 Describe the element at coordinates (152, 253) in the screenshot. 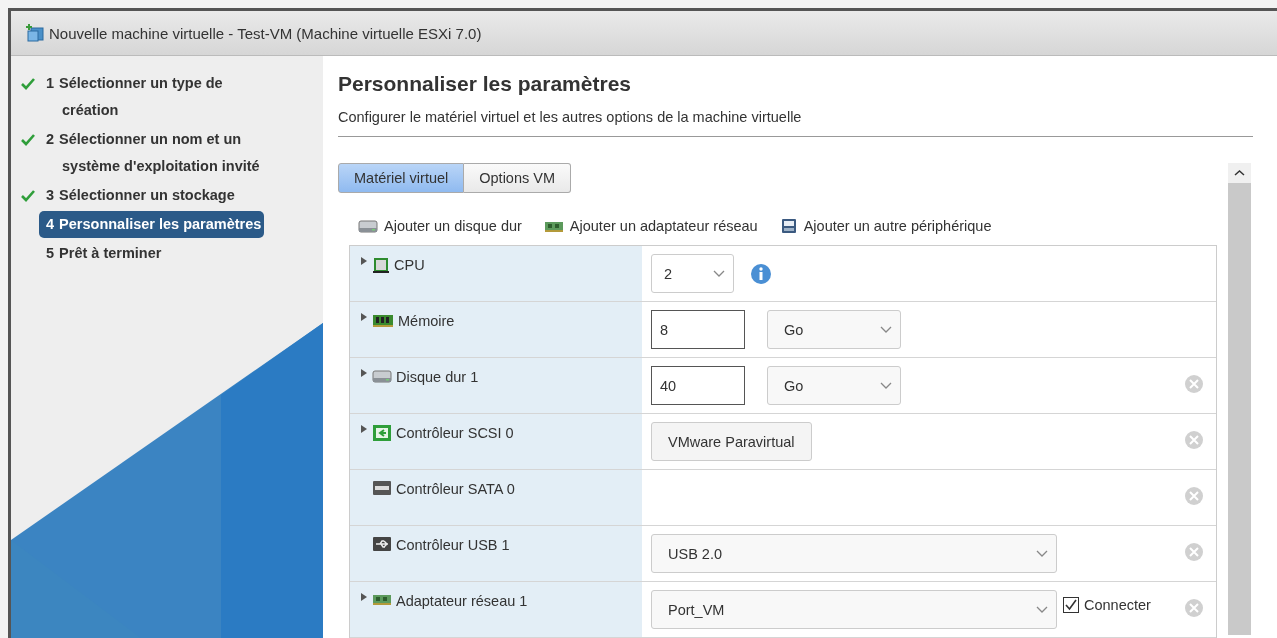

I see `wizard-step: 5 Prêt à terminer` at that location.